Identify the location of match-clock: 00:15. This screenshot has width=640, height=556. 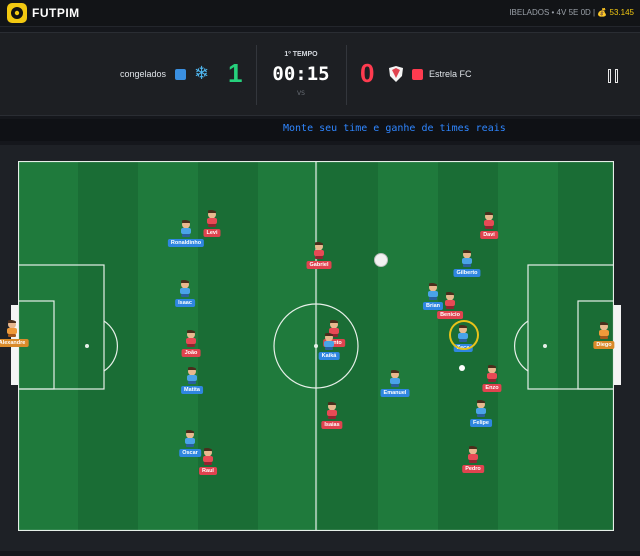
(301, 74).